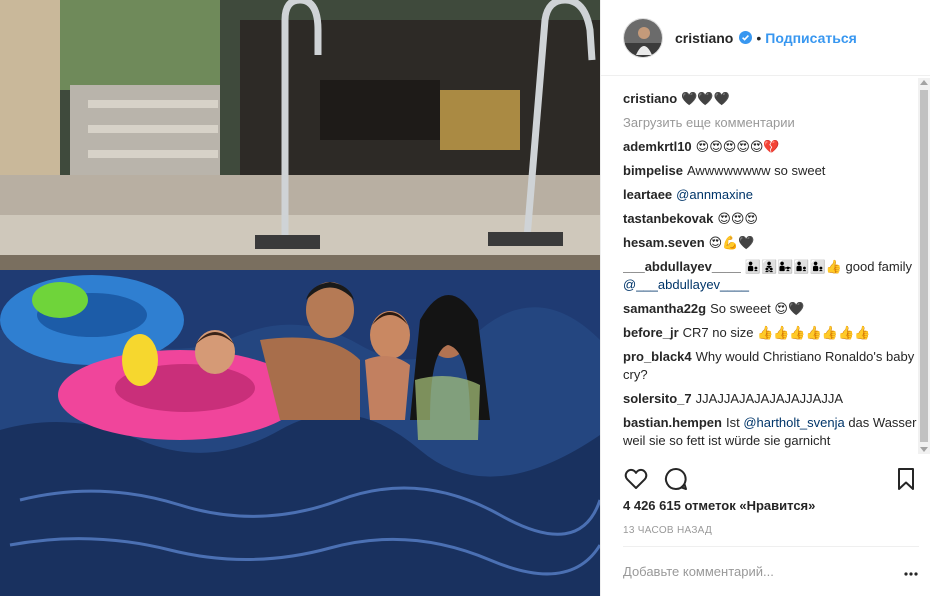 Image resolution: width=930 pixels, height=596 pixels. I want to click on comment-username: ___abdullayev____, so click(682, 266).